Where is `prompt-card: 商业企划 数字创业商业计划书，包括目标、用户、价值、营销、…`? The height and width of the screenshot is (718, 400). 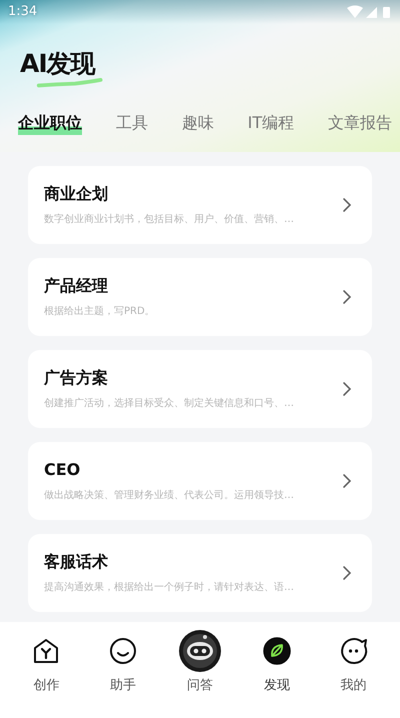 prompt-card: 商业企划 数字创业商业计划书，包括目标、用户、价值、营销、… is located at coordinates (200, 205).